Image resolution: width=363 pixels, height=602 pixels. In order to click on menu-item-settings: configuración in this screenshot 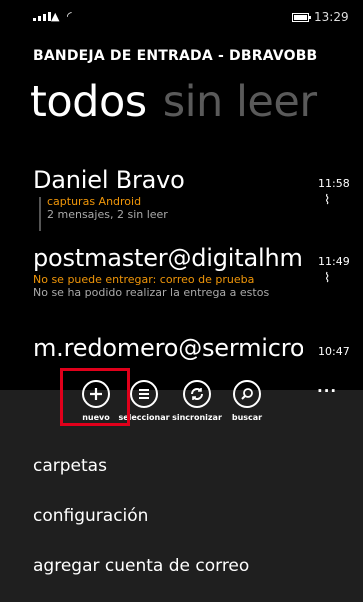, I will do `click(90, 516)`.